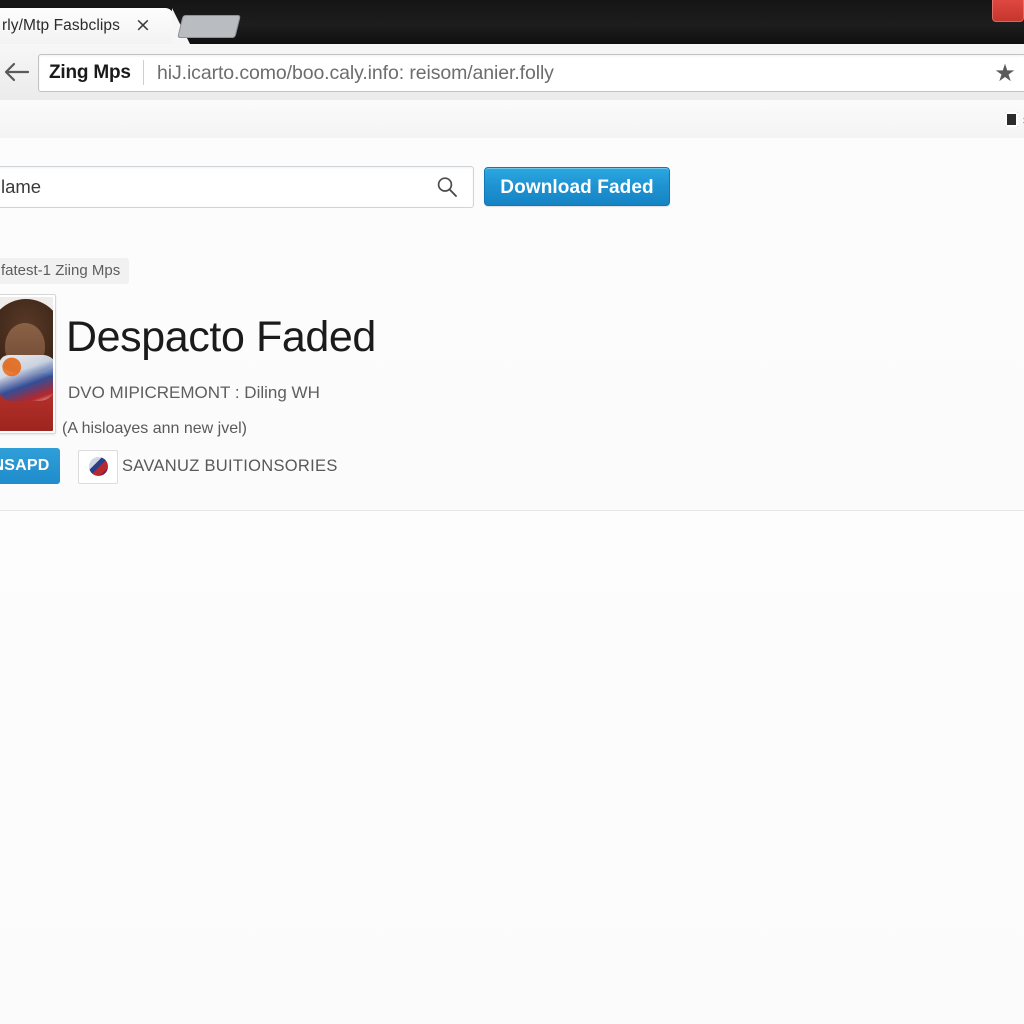  What do you see at coordinates (1008, 11) in the screenshot?
I see `window-close-button` at bounding box center [1008, 11].